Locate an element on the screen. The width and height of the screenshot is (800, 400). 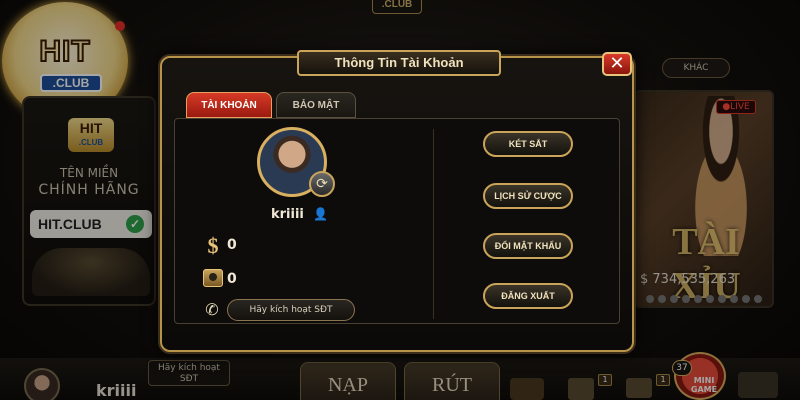
activate-phone-button: Hãy kích hoạt SĐT is located at coordinates (291, 310).